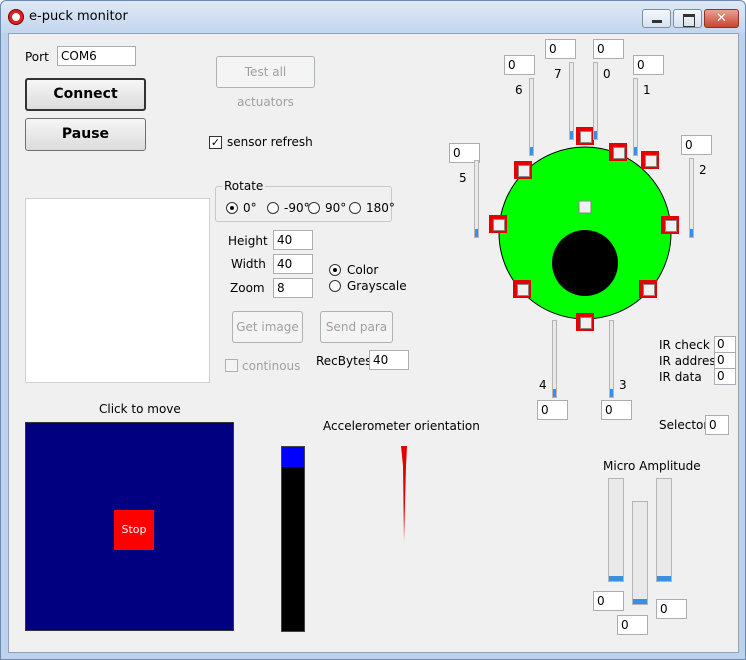  I want to click on prox-0-value: 0, so click(608, 49).